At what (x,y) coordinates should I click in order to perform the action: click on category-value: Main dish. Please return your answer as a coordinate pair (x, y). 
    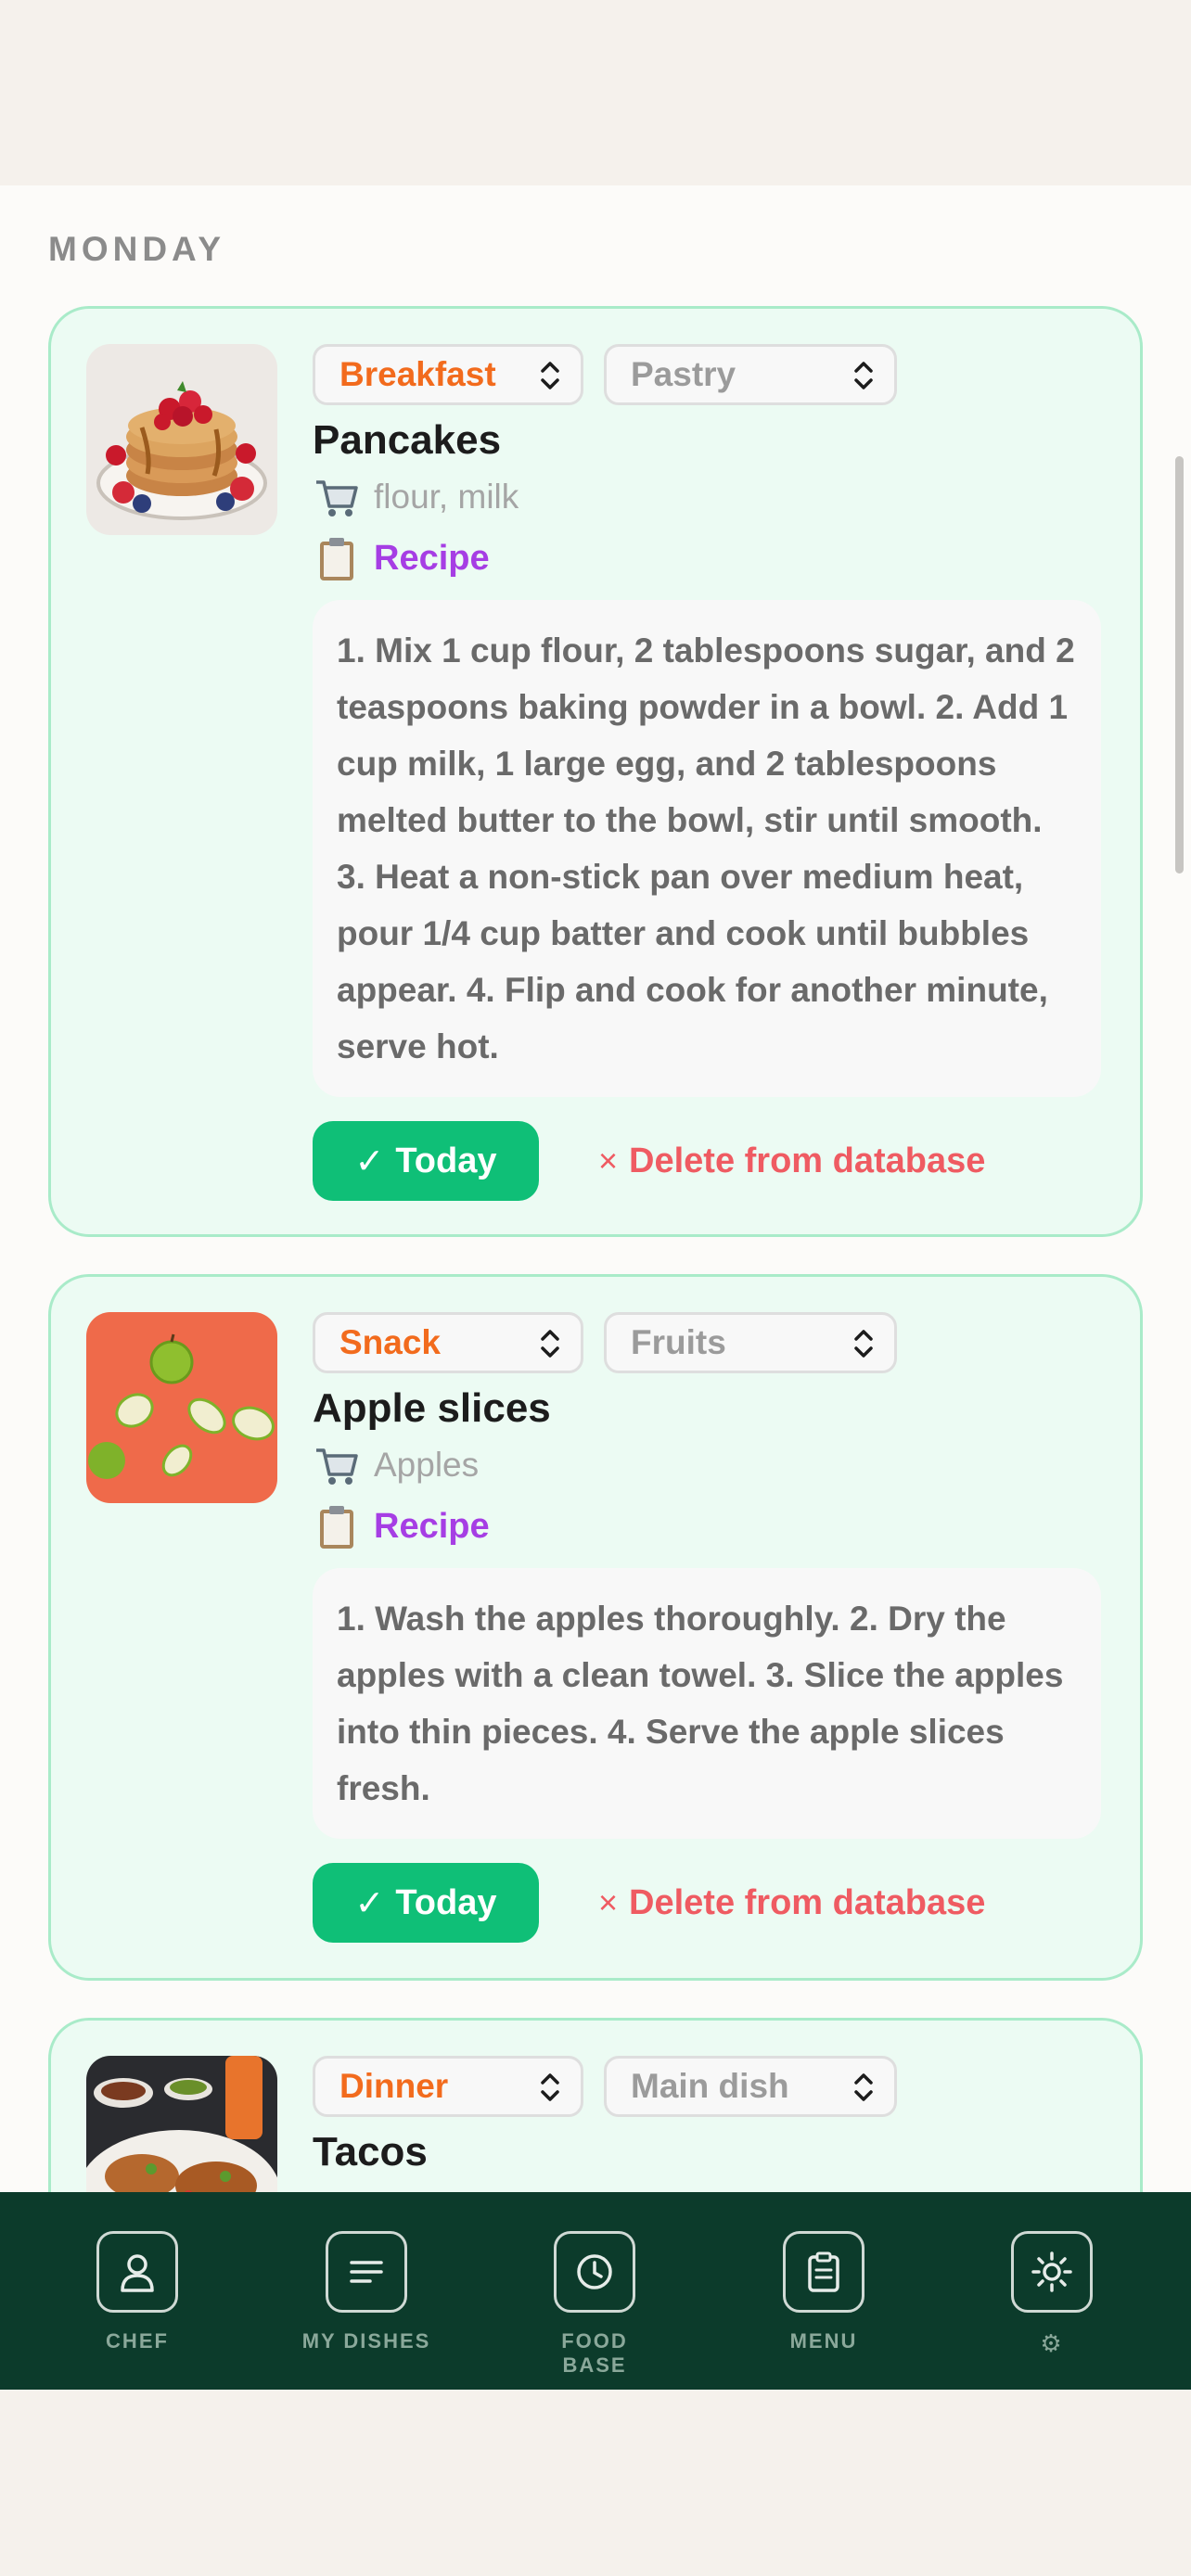
    Looking at the image, I should click on (710, 2086).